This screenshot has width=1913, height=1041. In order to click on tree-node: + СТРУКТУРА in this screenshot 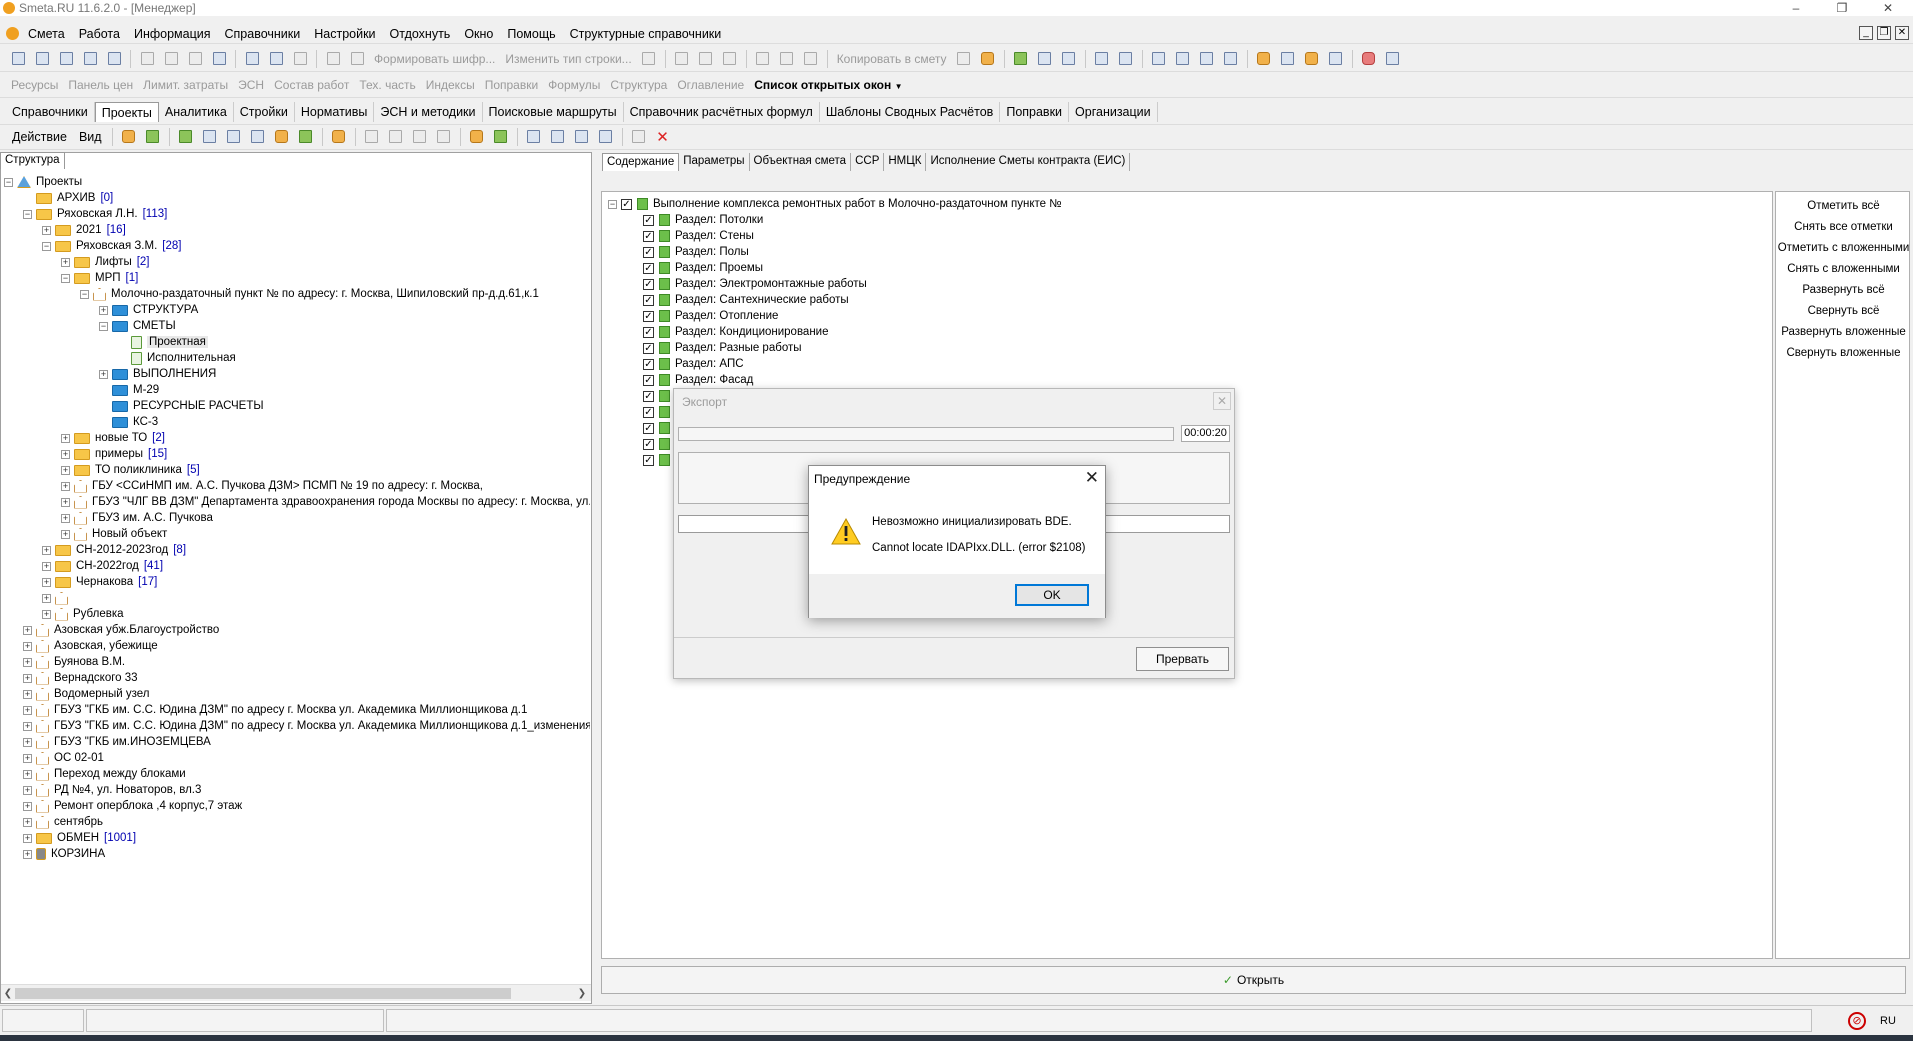, I will do `click(148, 310)`.